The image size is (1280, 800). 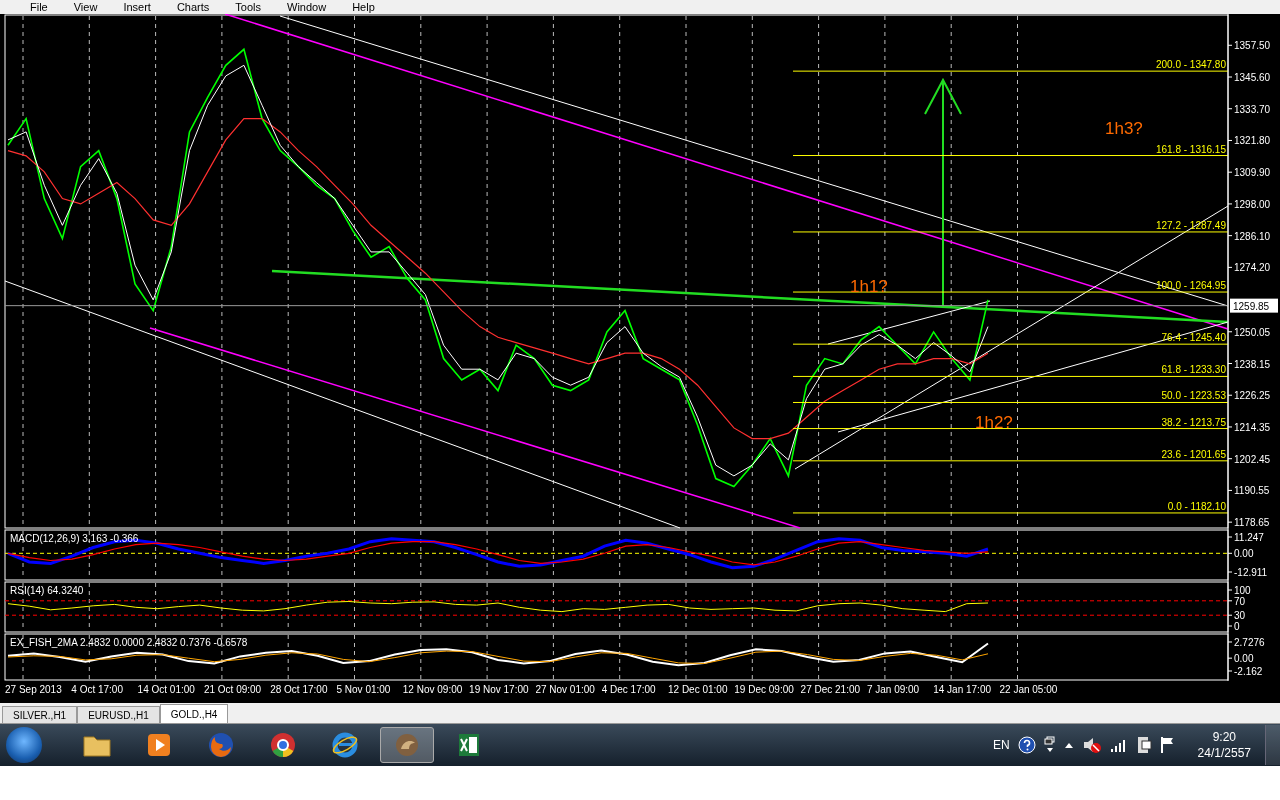 What do you see at coordinates (1190, 286) in the screenshot?
I see `fib-level-label: 100.0 - 1264.95` at bounding box center [1190, 286].